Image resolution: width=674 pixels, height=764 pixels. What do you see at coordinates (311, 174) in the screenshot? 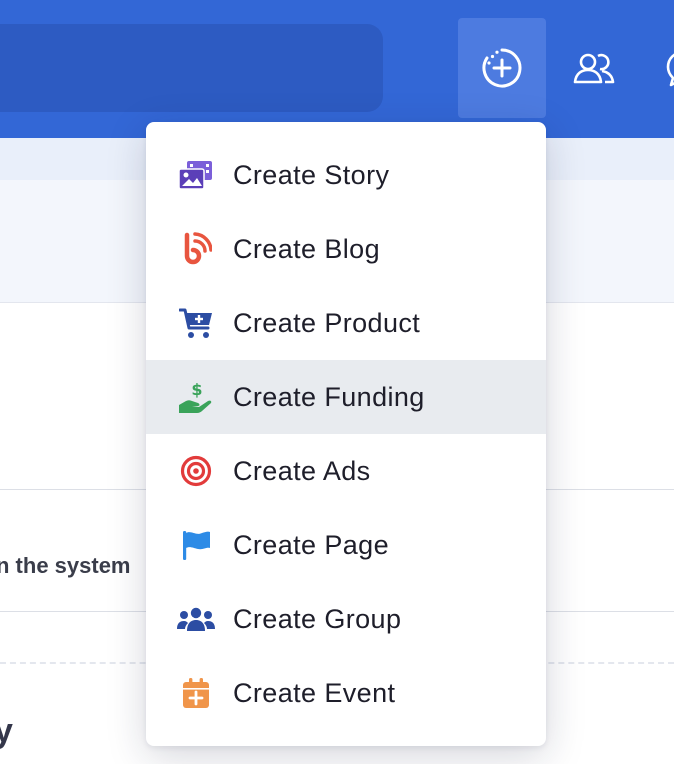
I see `menu-item-label: Create Story` at bounding box center [311, 174].